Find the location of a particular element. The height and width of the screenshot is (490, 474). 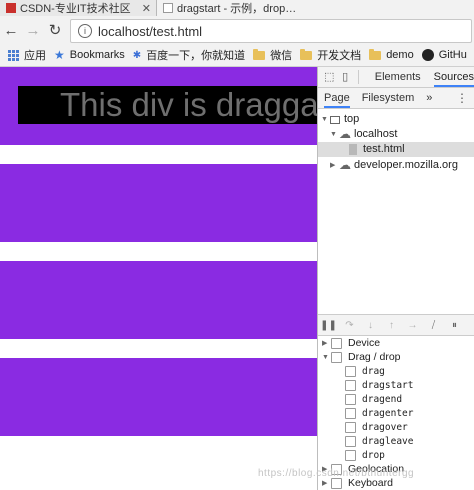

bp-event-dragleave: dragleave is located at coordinates (396, 441).